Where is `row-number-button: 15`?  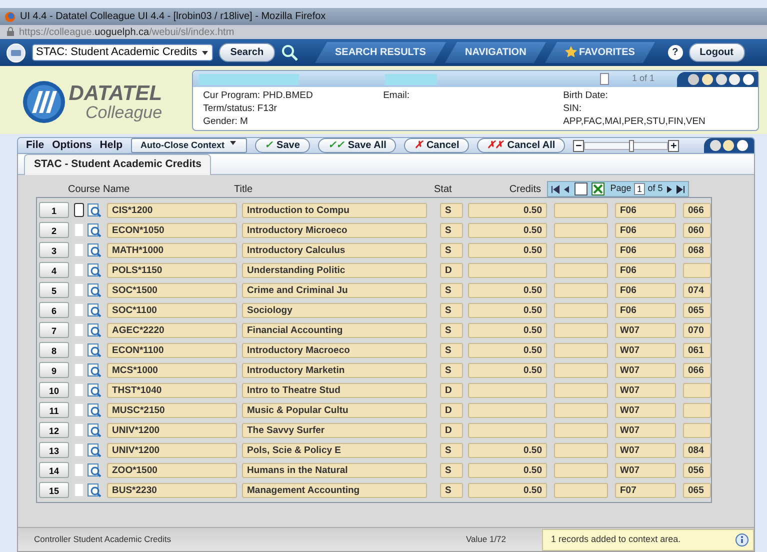
row-number-button: 15 is located at coordinates (54, 490).